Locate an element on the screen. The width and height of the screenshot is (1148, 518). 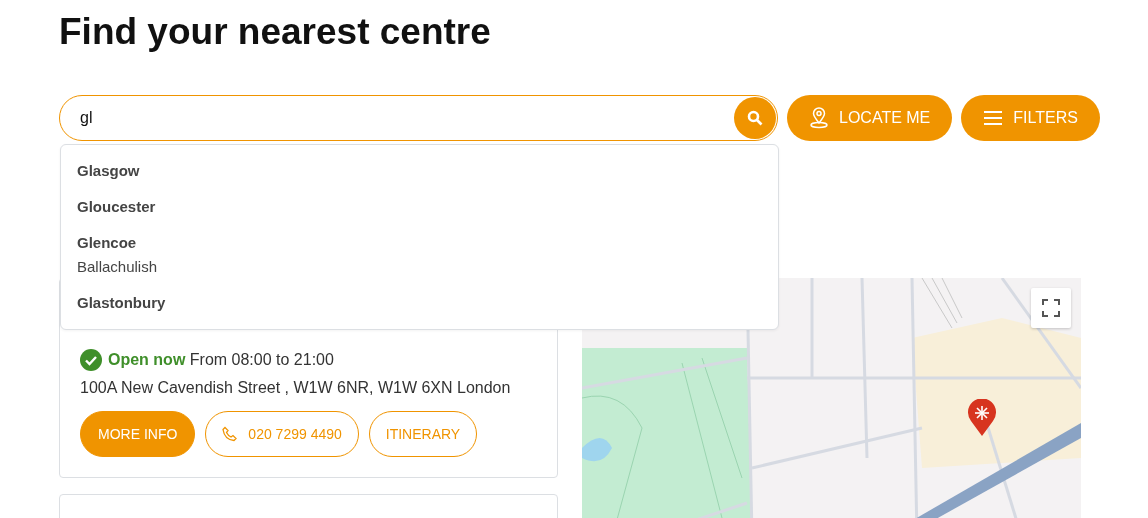
suggestion-item: Gloucester is located at coordinates (419, 207).